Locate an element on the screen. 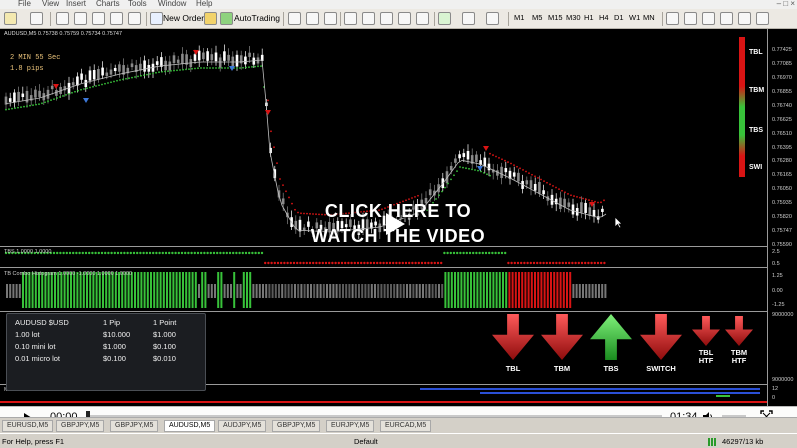 This screenshot has width=797, height=448. timeframe-h4: H4 is located at coordinates (604, 17).